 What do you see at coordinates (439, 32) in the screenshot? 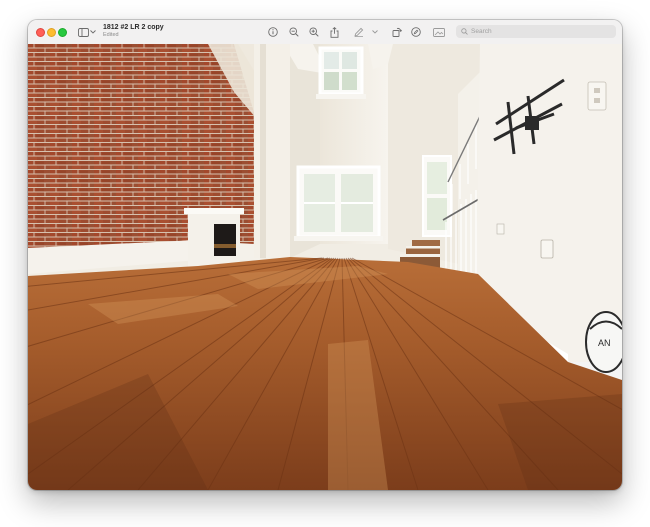
I see `edit-photo-icon` at bounding box center [439, 32].